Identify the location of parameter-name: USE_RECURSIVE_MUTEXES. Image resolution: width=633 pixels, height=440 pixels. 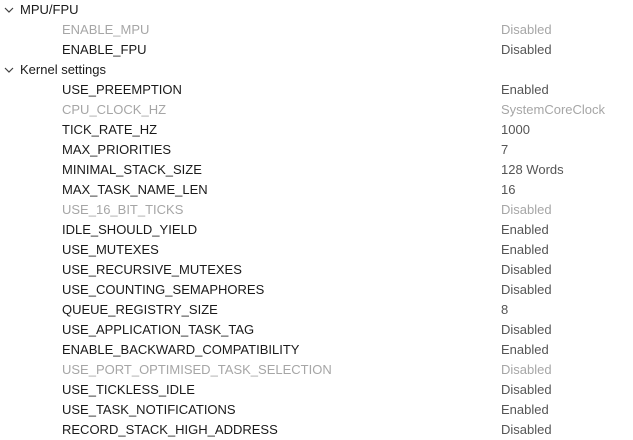
(152, 269).